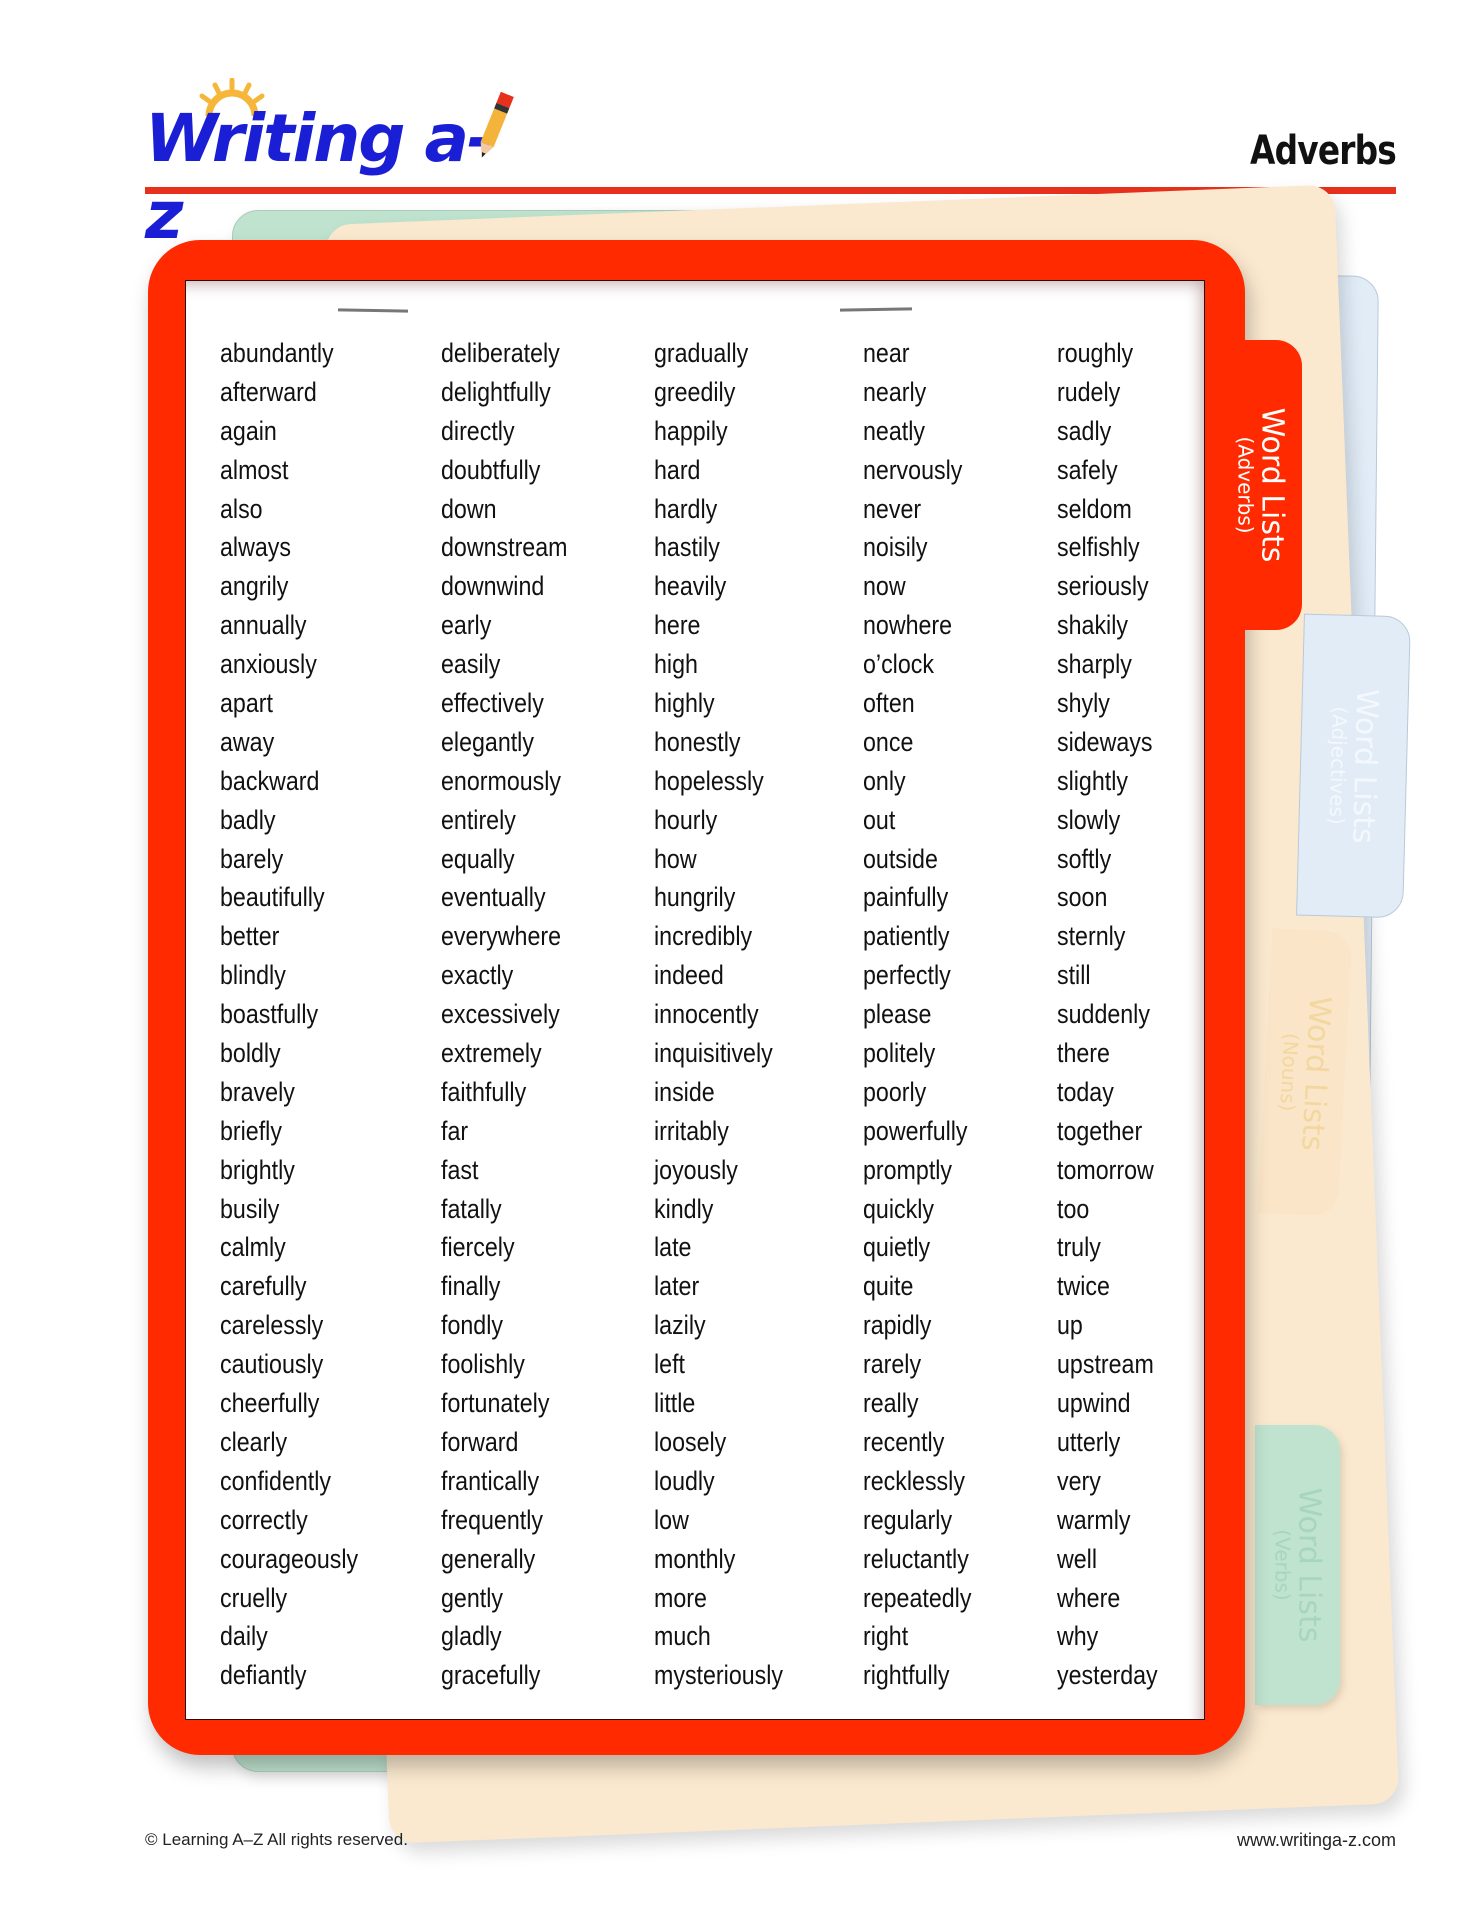  I want to click on word-list-item: politely, so click(899, 1053).